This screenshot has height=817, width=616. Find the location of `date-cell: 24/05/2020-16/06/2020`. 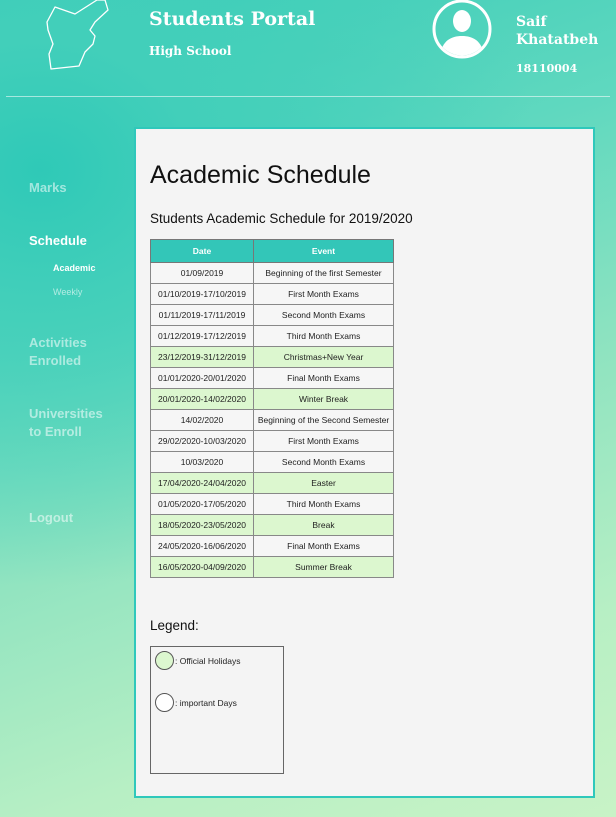

date-cell: 24/05/2020-16/06/2020 is located at coordinates (202, 546).